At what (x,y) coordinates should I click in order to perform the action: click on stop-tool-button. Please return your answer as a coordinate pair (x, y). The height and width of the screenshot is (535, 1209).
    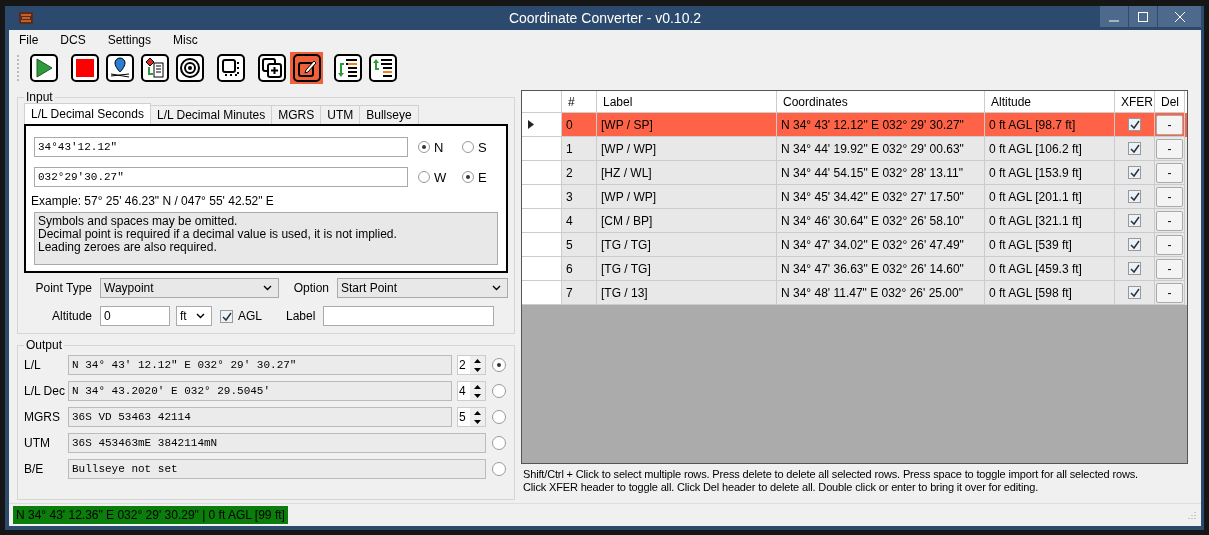
    Looking at the image, I should click on (84, 68).